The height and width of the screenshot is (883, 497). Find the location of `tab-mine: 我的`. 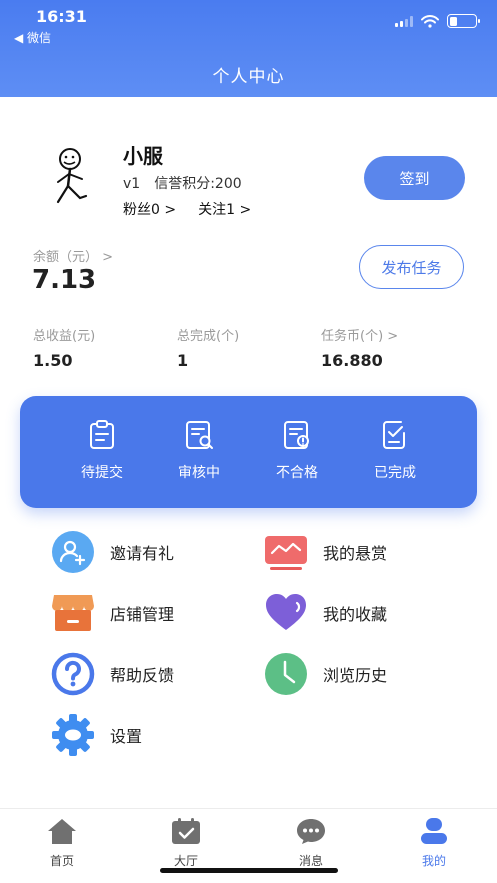

tab-mine: 我的 is located at coordinates (434, 843).